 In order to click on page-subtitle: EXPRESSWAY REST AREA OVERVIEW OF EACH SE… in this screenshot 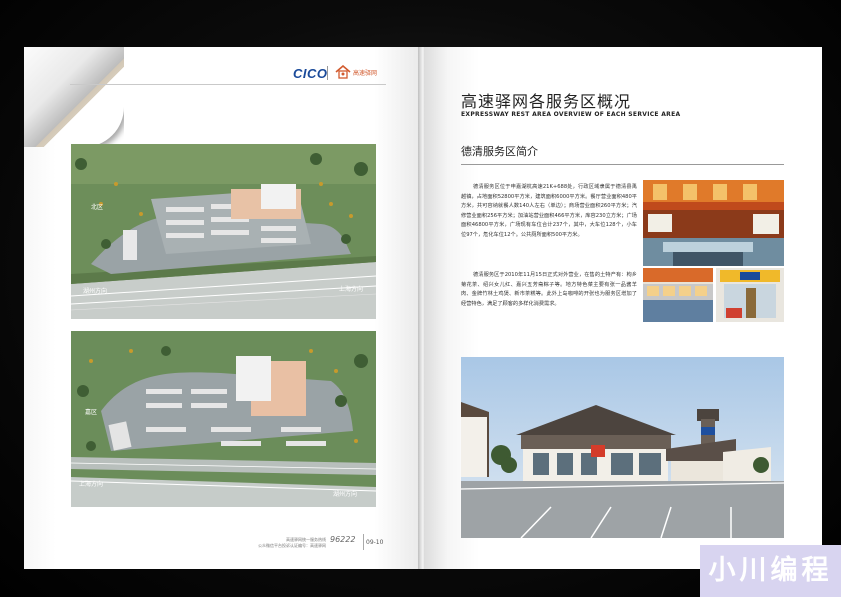, I will do `click(571, 114)`.